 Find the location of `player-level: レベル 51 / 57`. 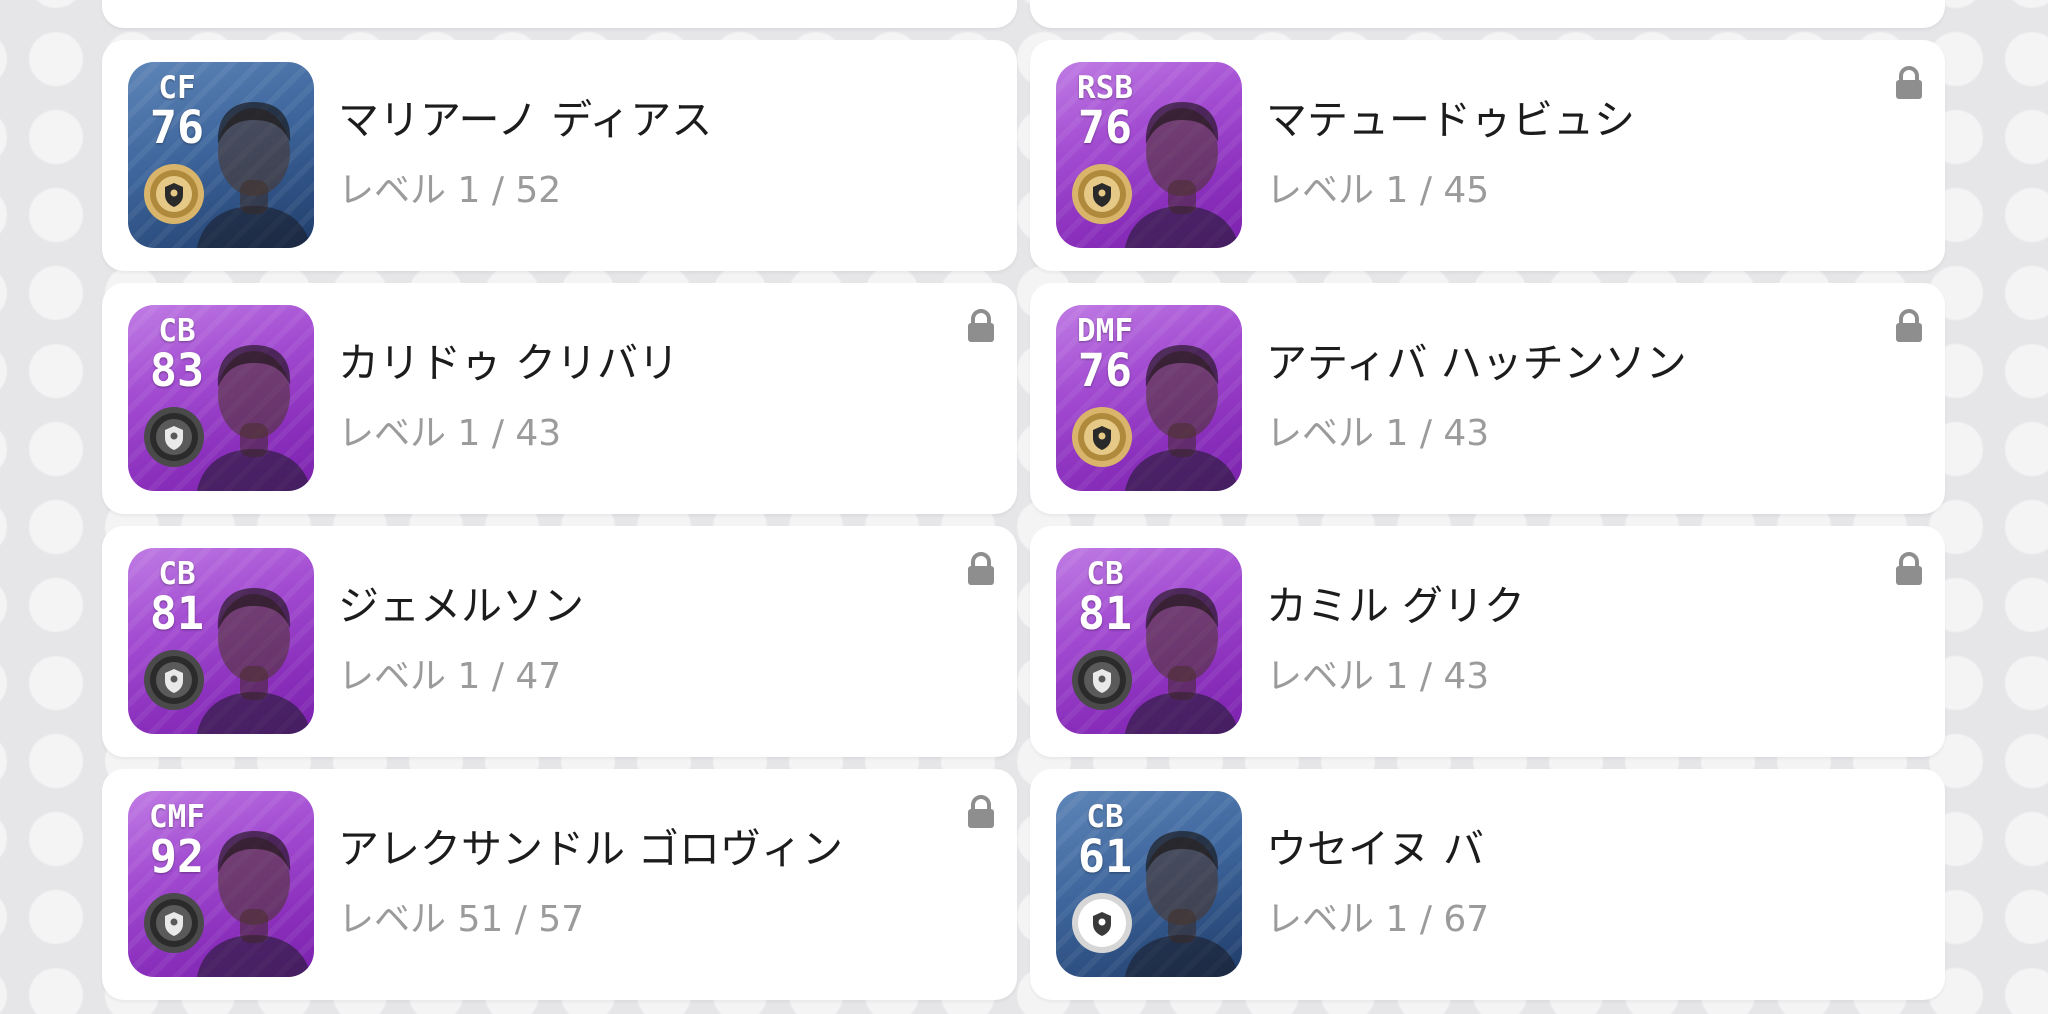

player-level: レベル 51 / 57 is located at coordinates (461, 920).